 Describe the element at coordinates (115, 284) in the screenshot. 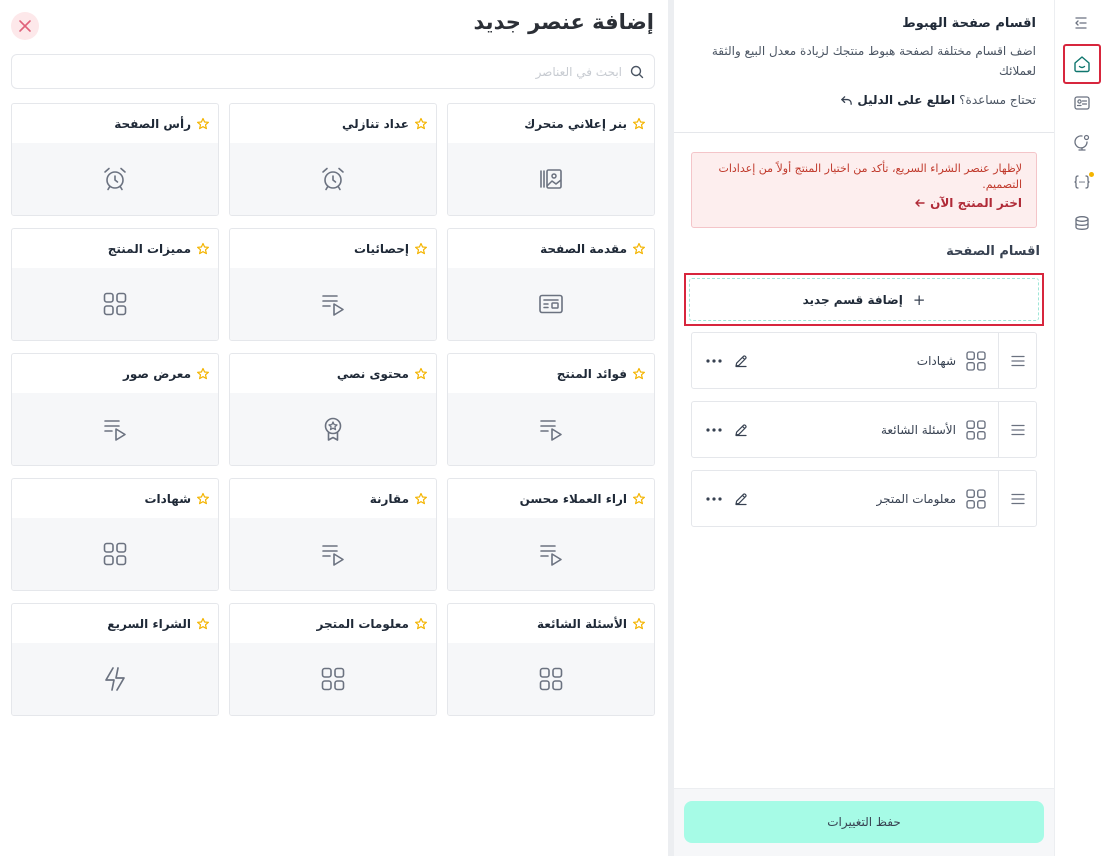

I see `element-card: مميزات المنتج` at that location.